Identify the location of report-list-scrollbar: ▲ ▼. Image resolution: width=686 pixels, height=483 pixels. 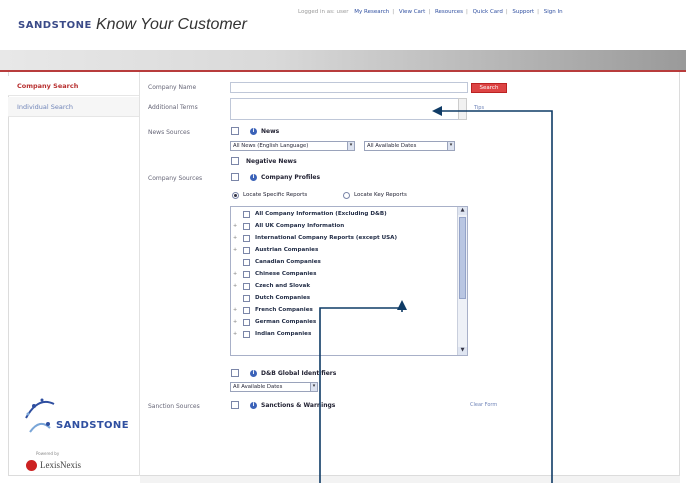
(462, 281).